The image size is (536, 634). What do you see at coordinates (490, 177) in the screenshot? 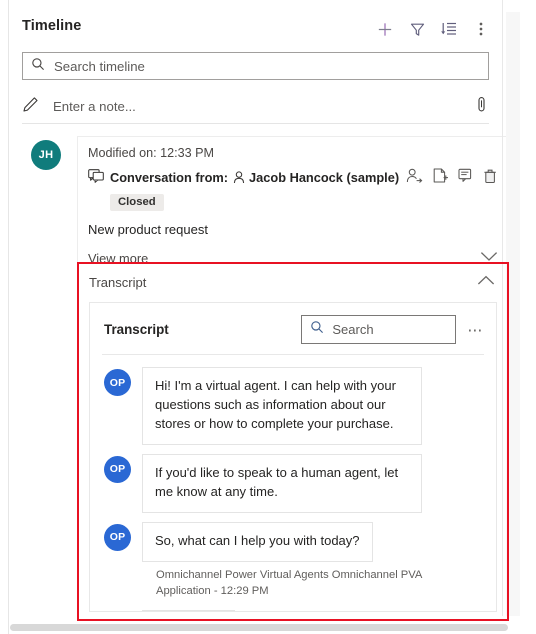
I see `delete-icon` at bounding box center [490, 177].